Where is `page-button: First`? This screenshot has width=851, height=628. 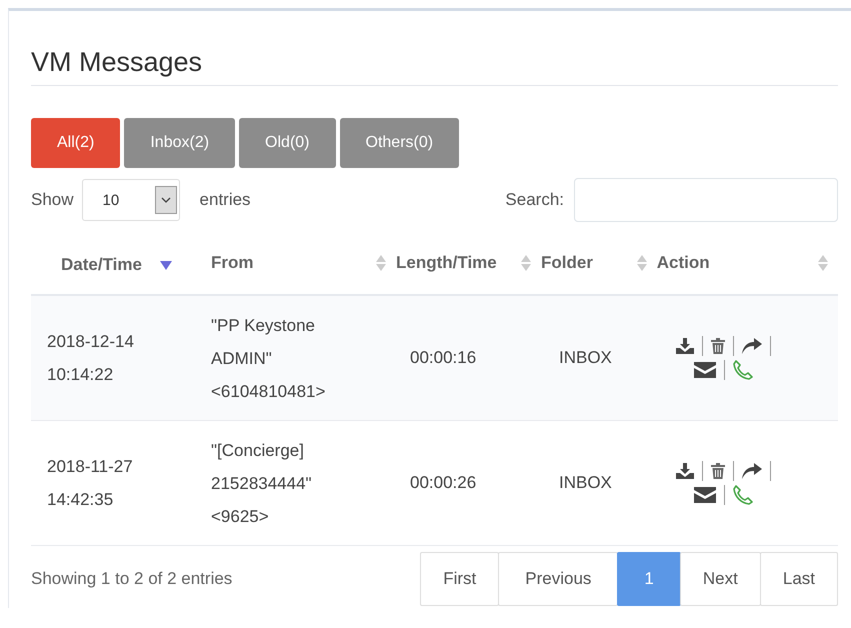 page-button: First is located at coordinates (460, 579).